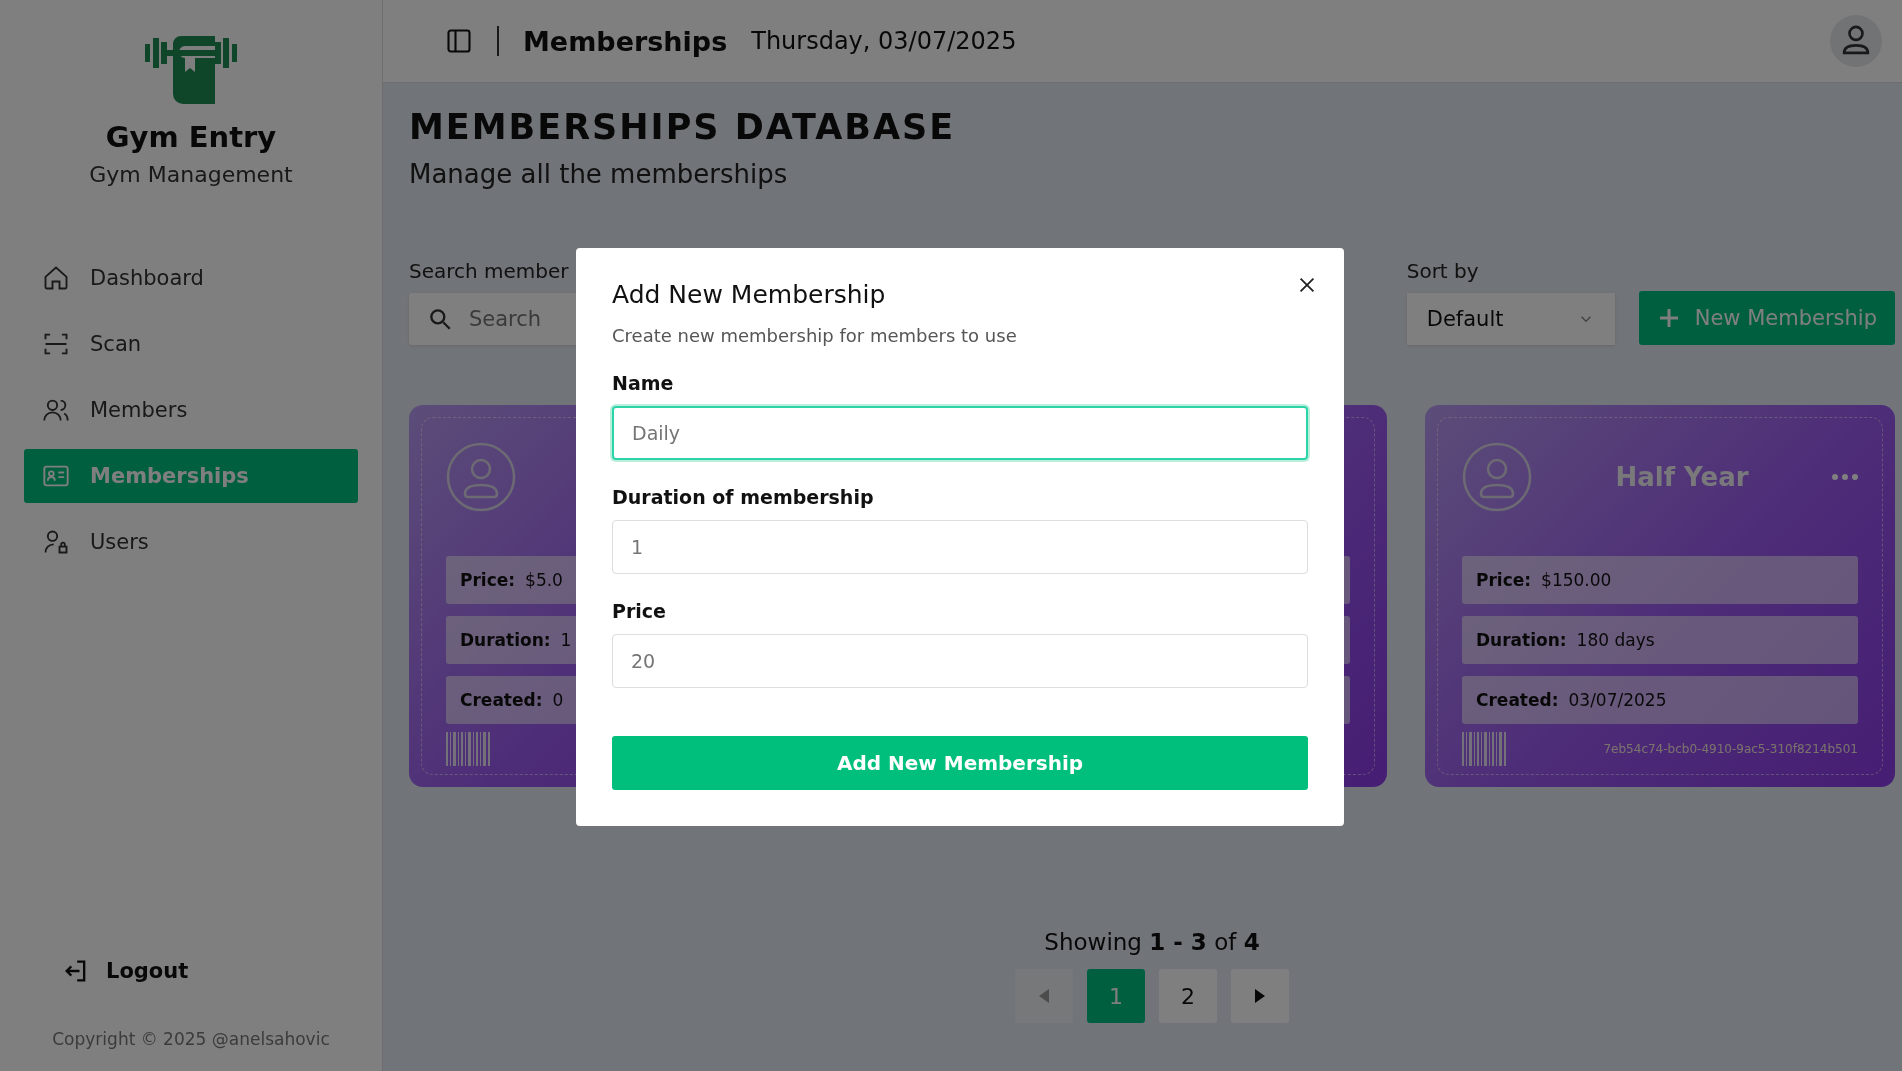 The width and height of the screenshot is (1902, 1071). I want to click on field-value: 03/07/2025, so click(1617, 700).